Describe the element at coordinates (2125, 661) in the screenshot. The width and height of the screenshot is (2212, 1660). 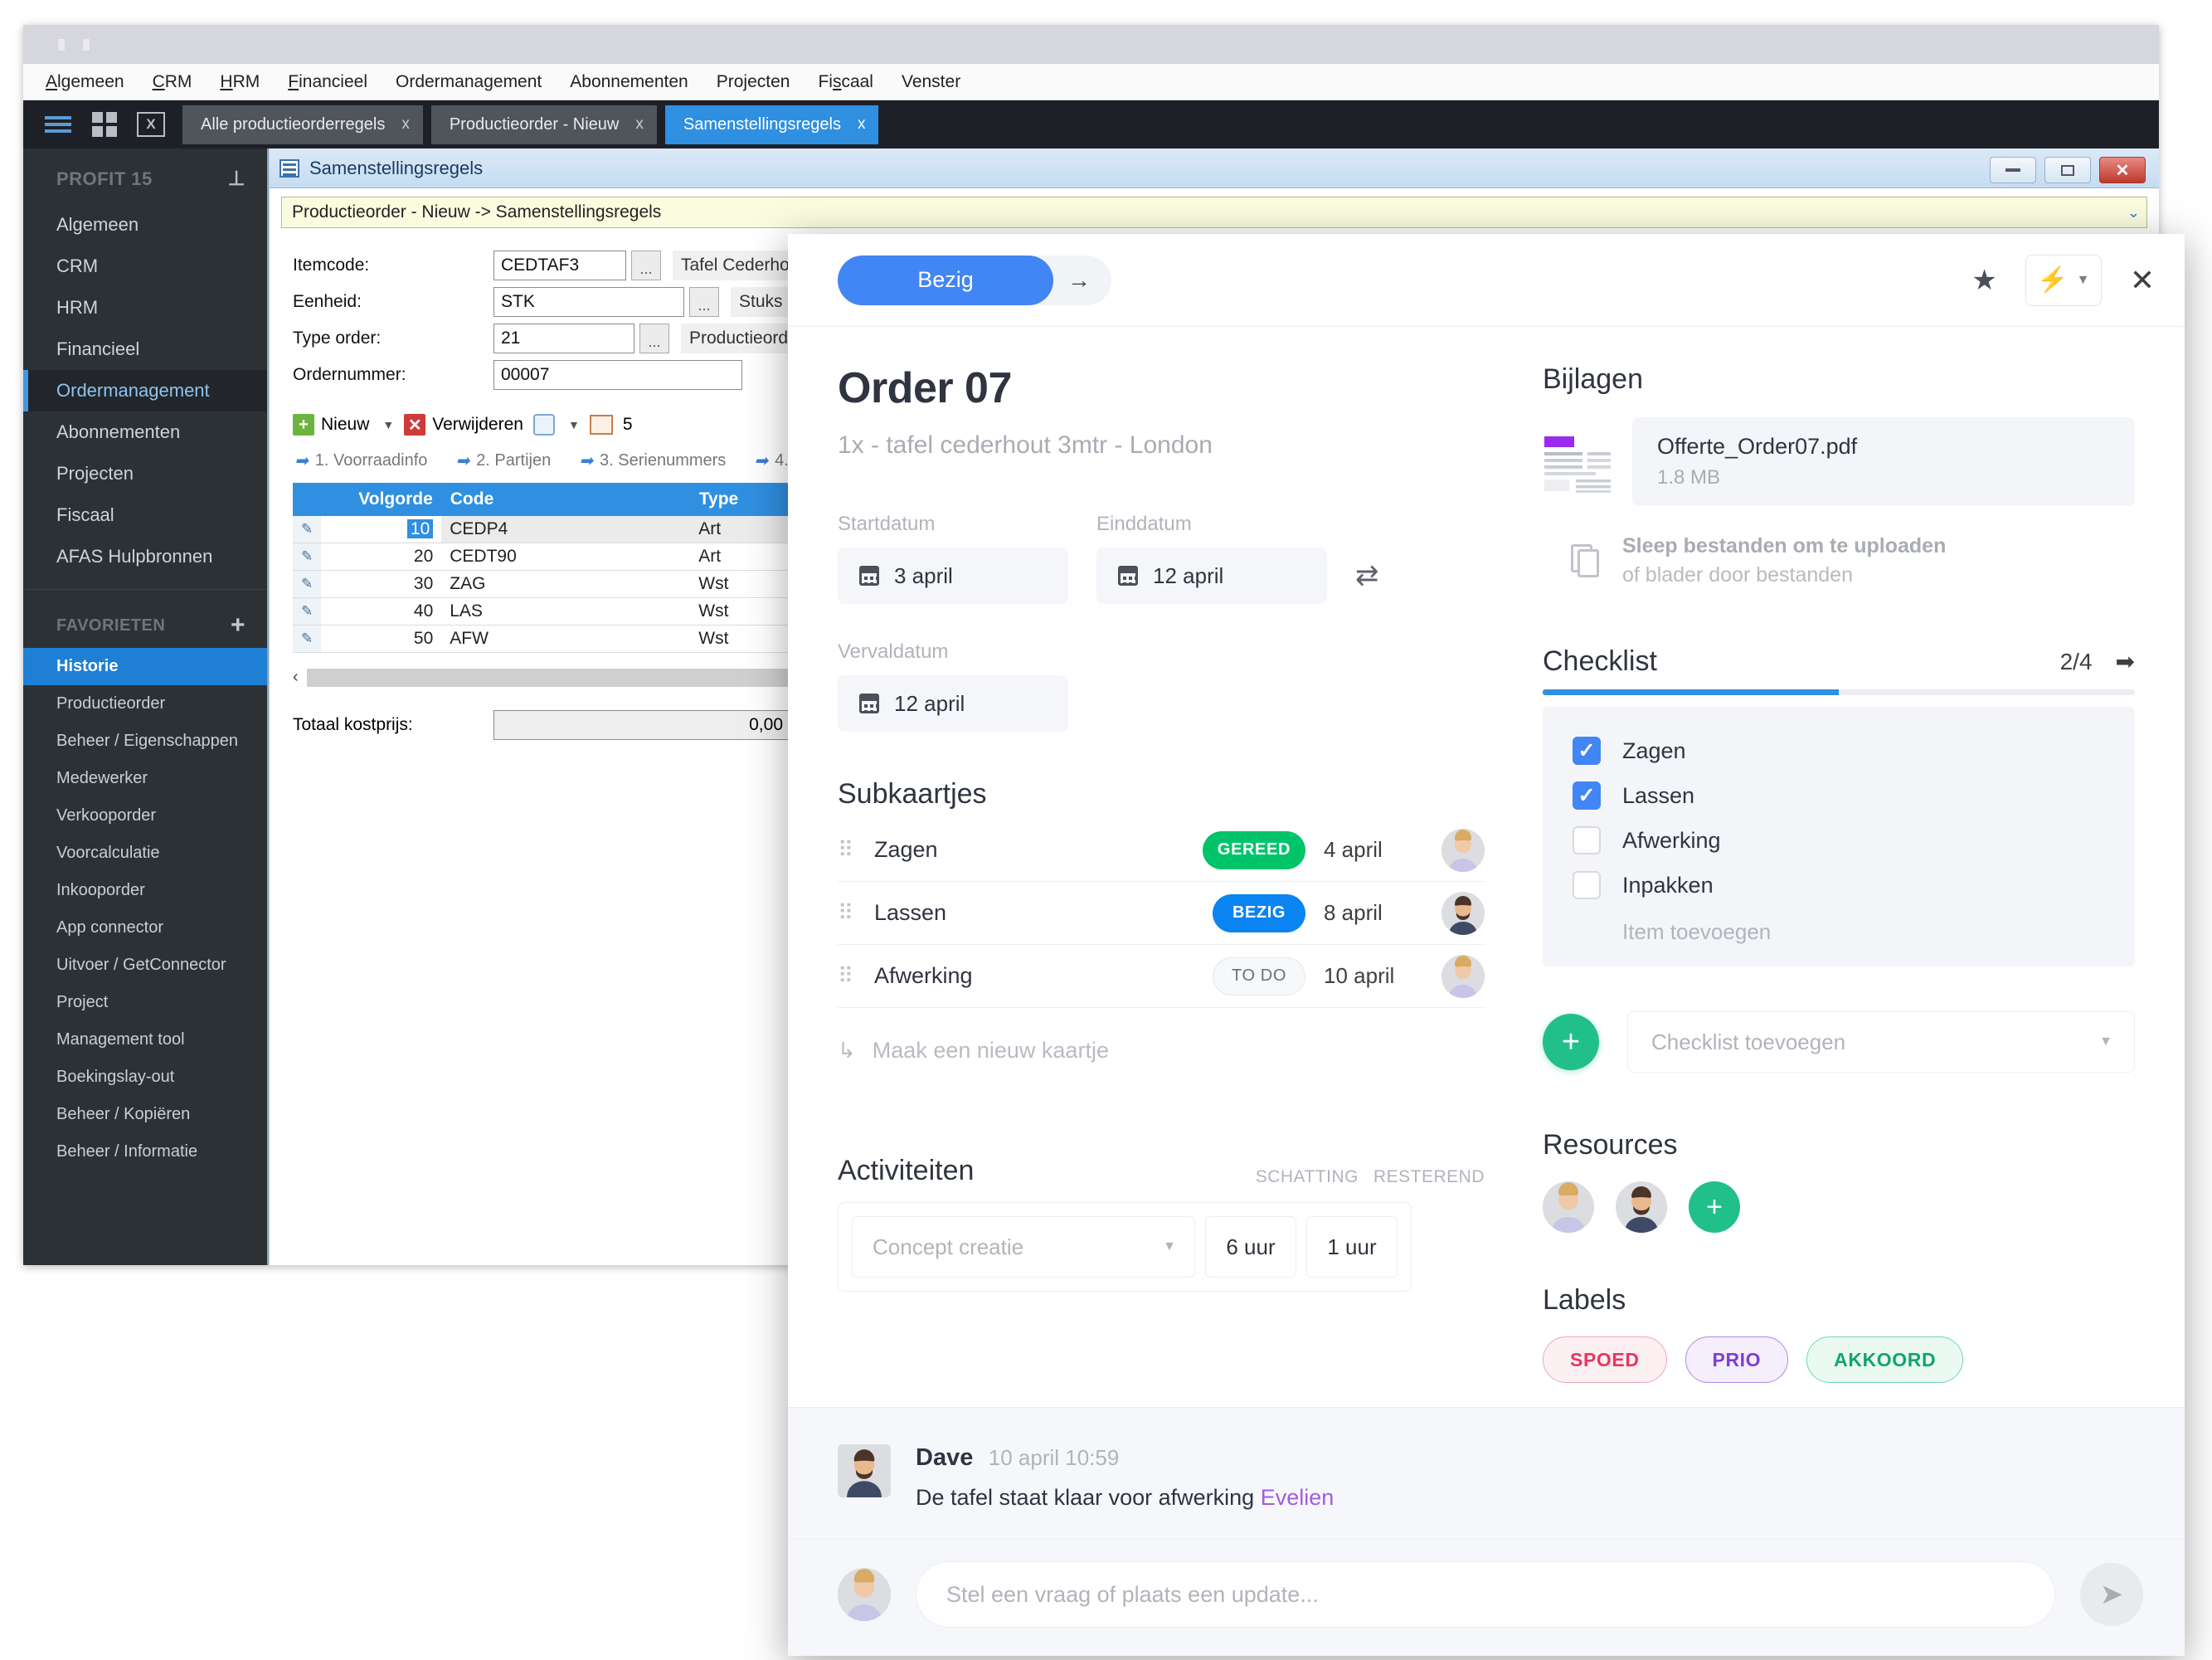
I see `arrow-right-icon: ➡` at that location.